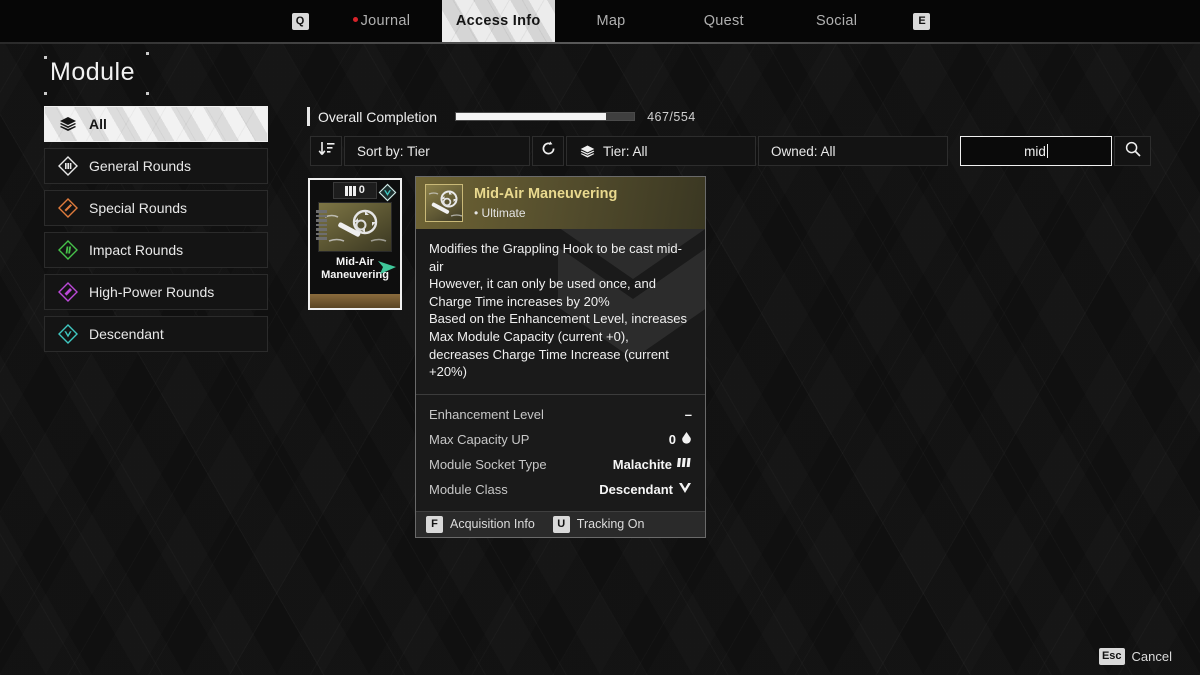  Describe the element at coordinates (136, 250) in the screenshot. I see `sidebar-item-impact-rounds-label: Impact Rounds` at that location.